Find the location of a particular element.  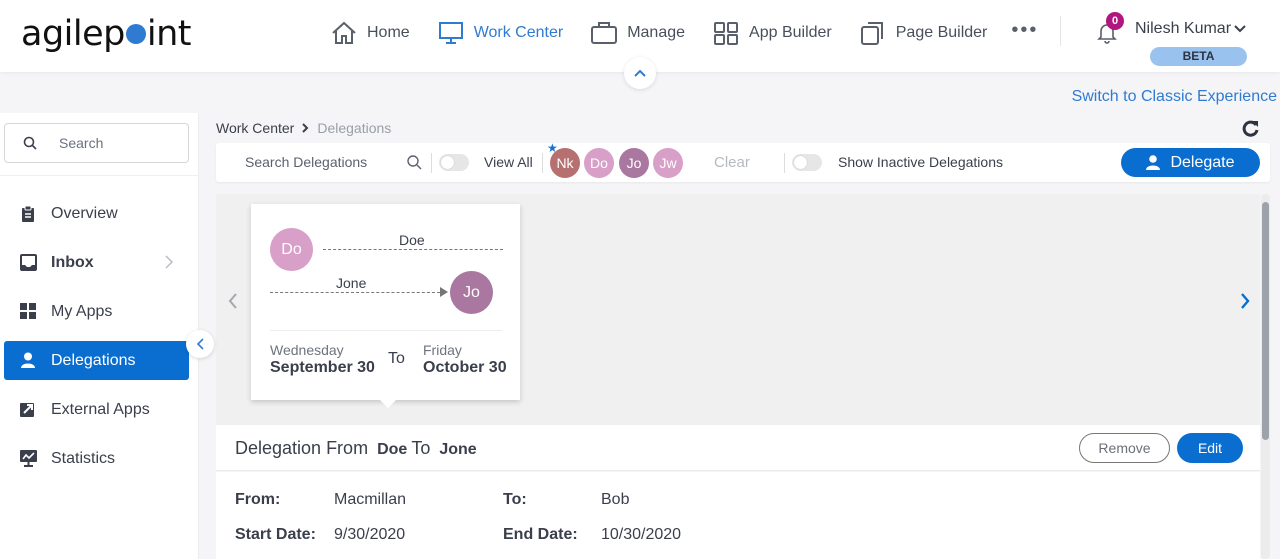

chart-monitor-icon is located at coordinates (28, 458).